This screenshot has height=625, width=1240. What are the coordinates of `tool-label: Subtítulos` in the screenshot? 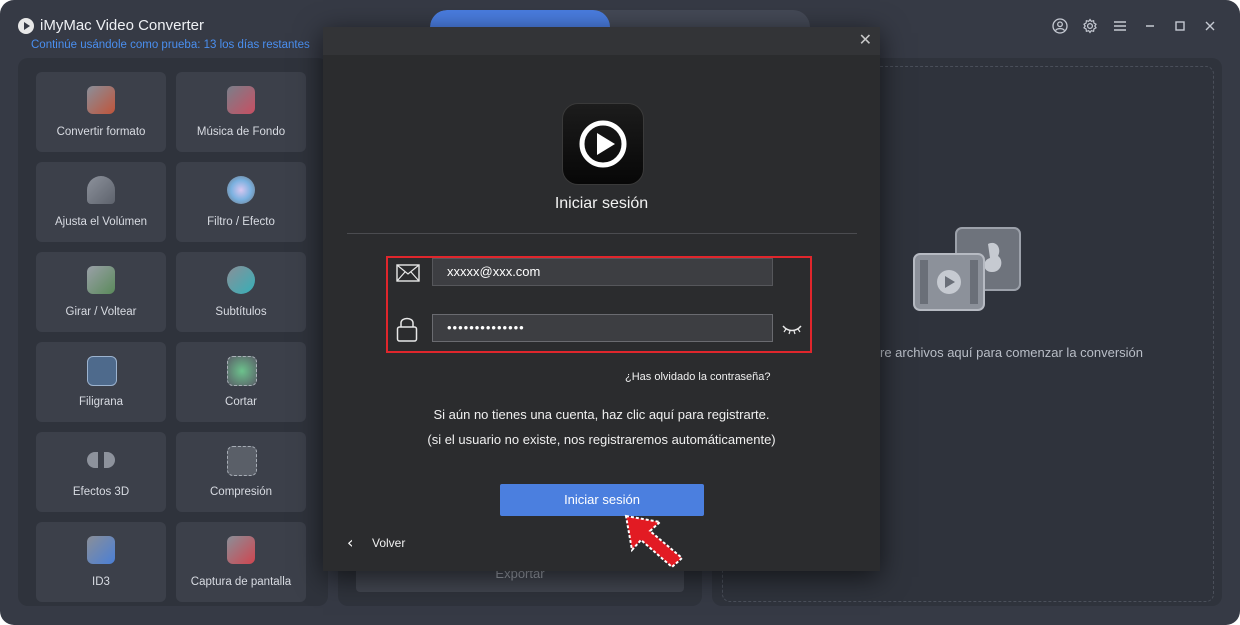 It's located at (241, 312).